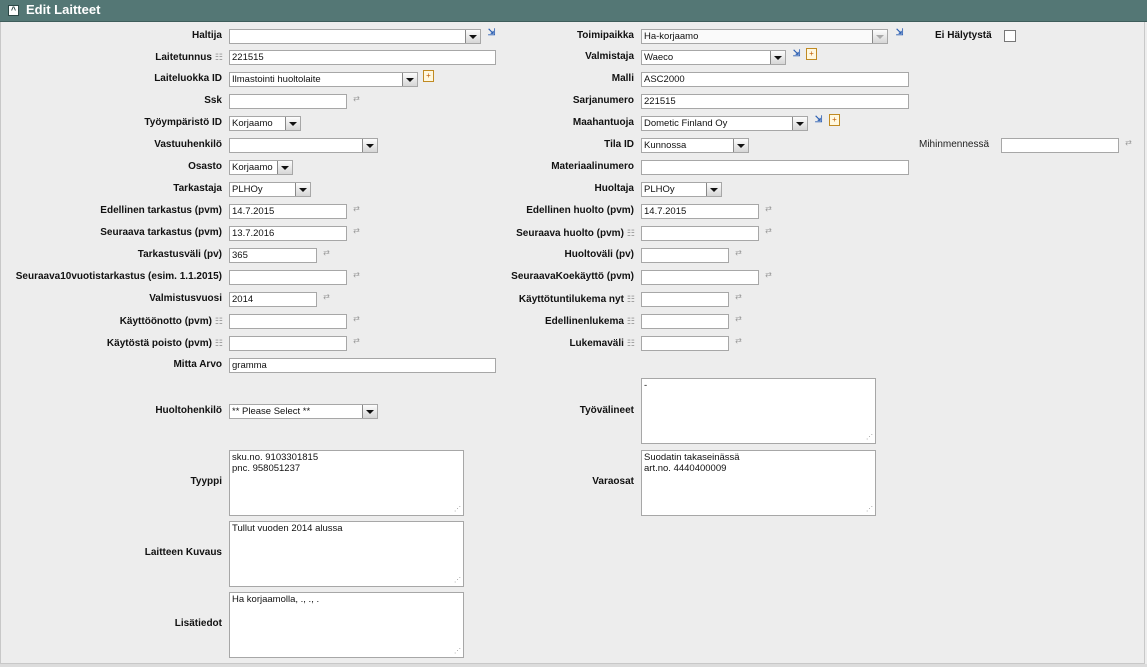 The image size is (1147, 667). Describe the element at coordinates (700, 277) in the screenshot. I see `seuraava-koekaytto-input` at that location.